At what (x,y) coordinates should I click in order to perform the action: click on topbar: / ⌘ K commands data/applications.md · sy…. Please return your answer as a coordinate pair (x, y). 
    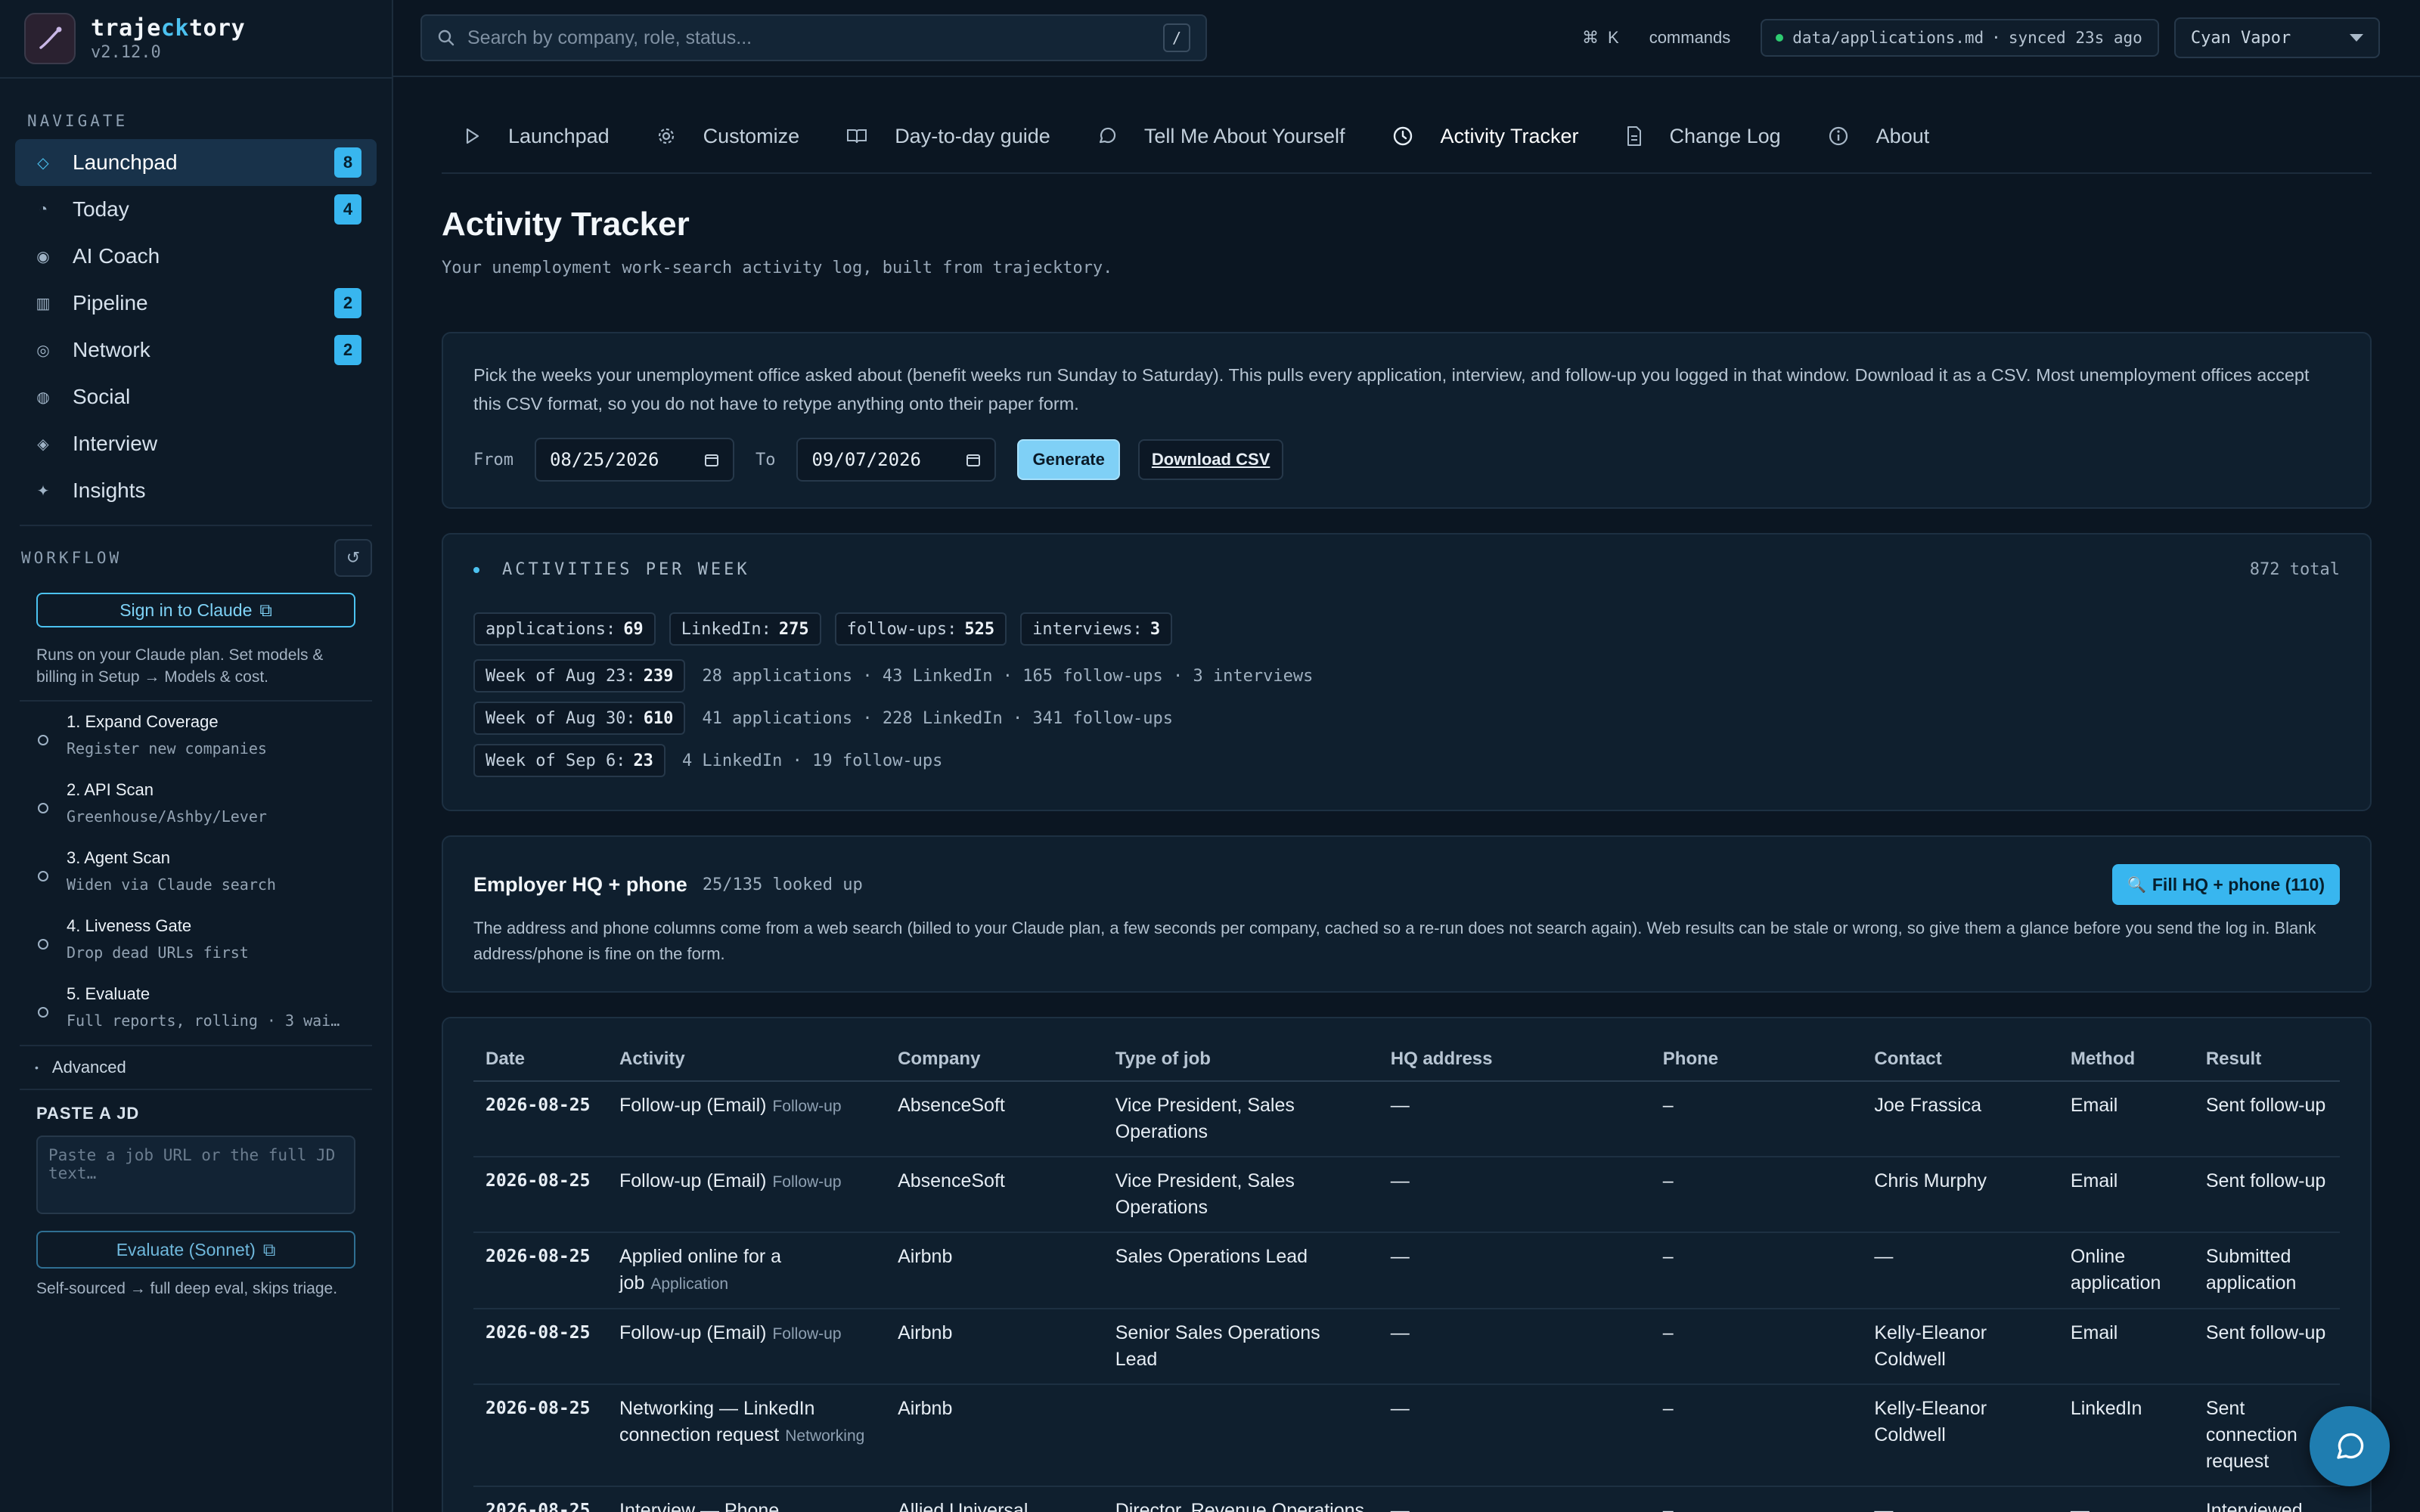
    Looking at the image, I should click on (1406, 38).